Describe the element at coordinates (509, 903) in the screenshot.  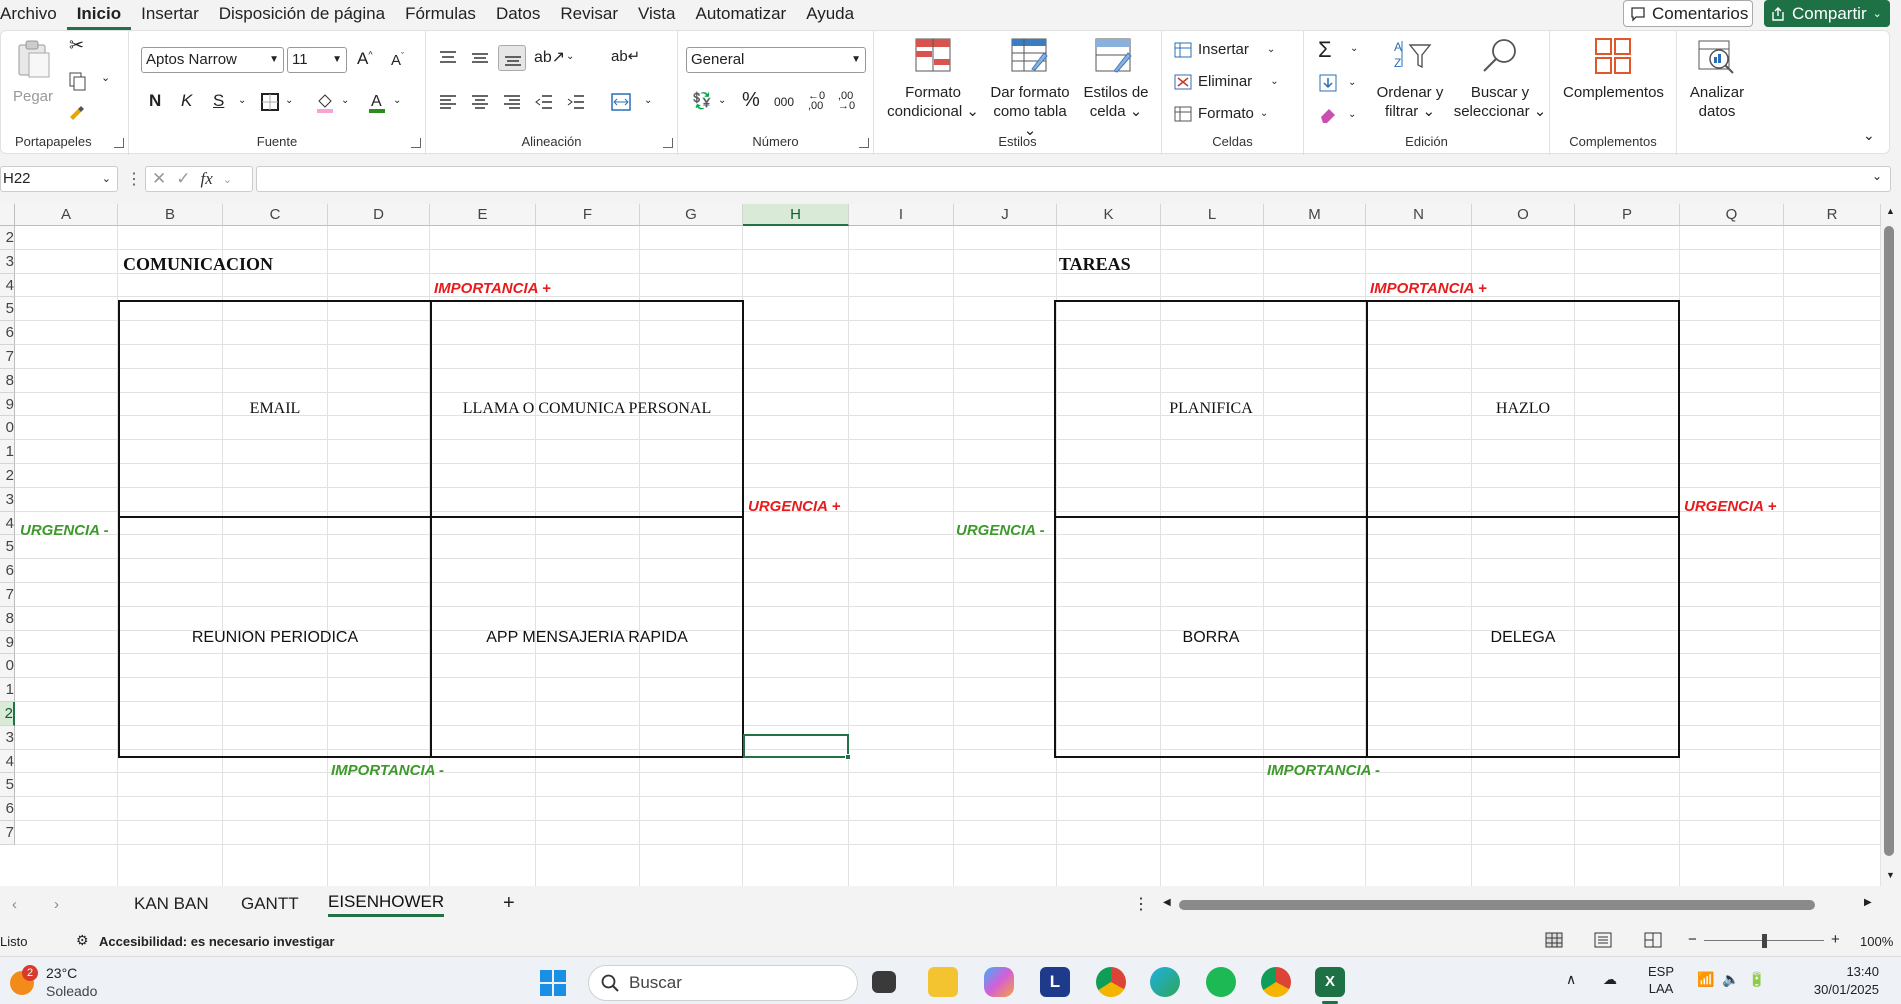
I see `add-sheet-button: +` at that location.